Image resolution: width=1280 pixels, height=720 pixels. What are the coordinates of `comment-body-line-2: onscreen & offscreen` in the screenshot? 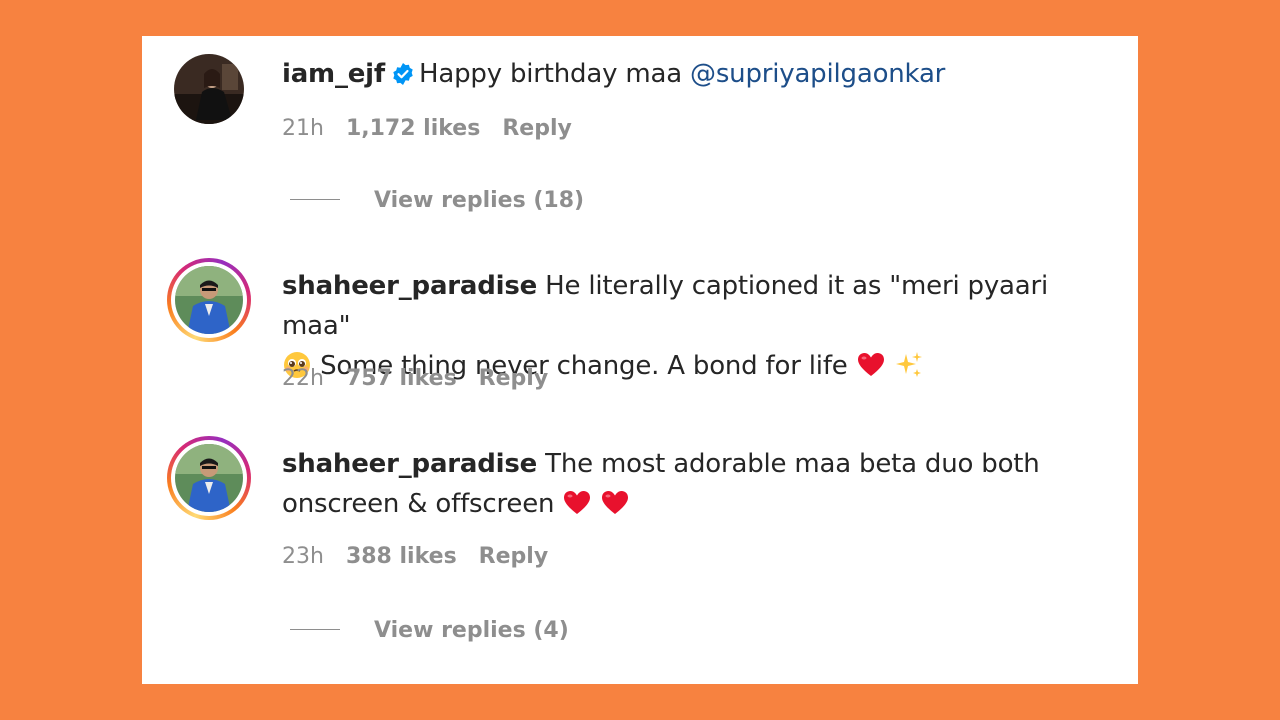 It's located at (418, 504).